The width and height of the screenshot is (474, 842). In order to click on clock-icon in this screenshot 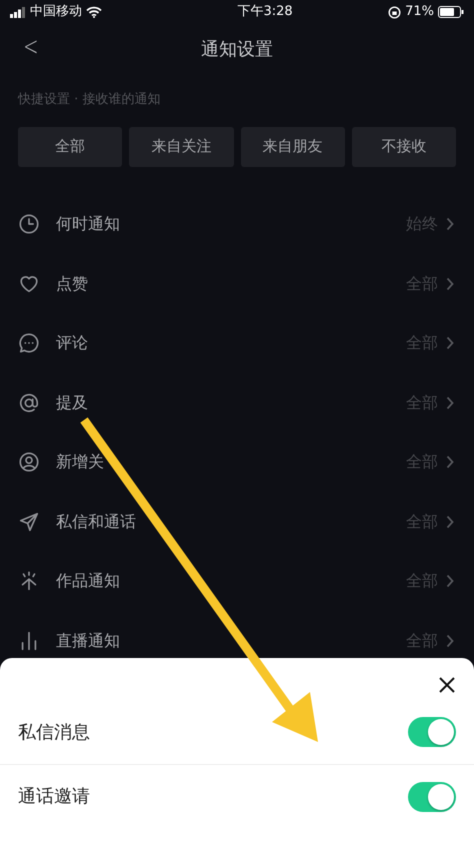, I will do `click(29, 224)`.